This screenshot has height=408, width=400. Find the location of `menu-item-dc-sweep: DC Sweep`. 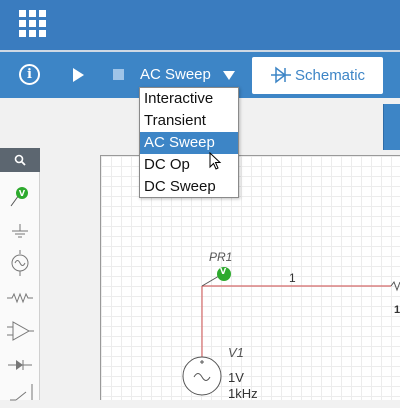

menu-item-dc-sweep: DC Sweep is located at coordinates (189, 187).